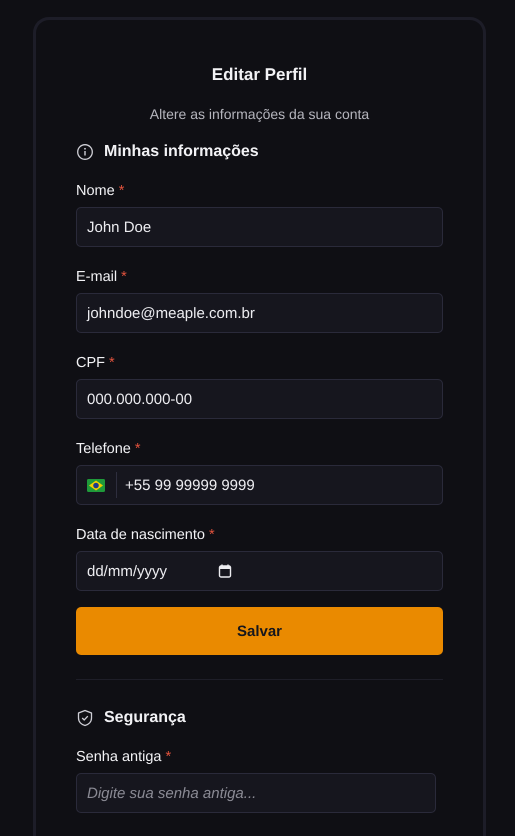  Describe the element at coordinates (259, 227) in the screenshot. I see `text-field: John Doe` at that location.